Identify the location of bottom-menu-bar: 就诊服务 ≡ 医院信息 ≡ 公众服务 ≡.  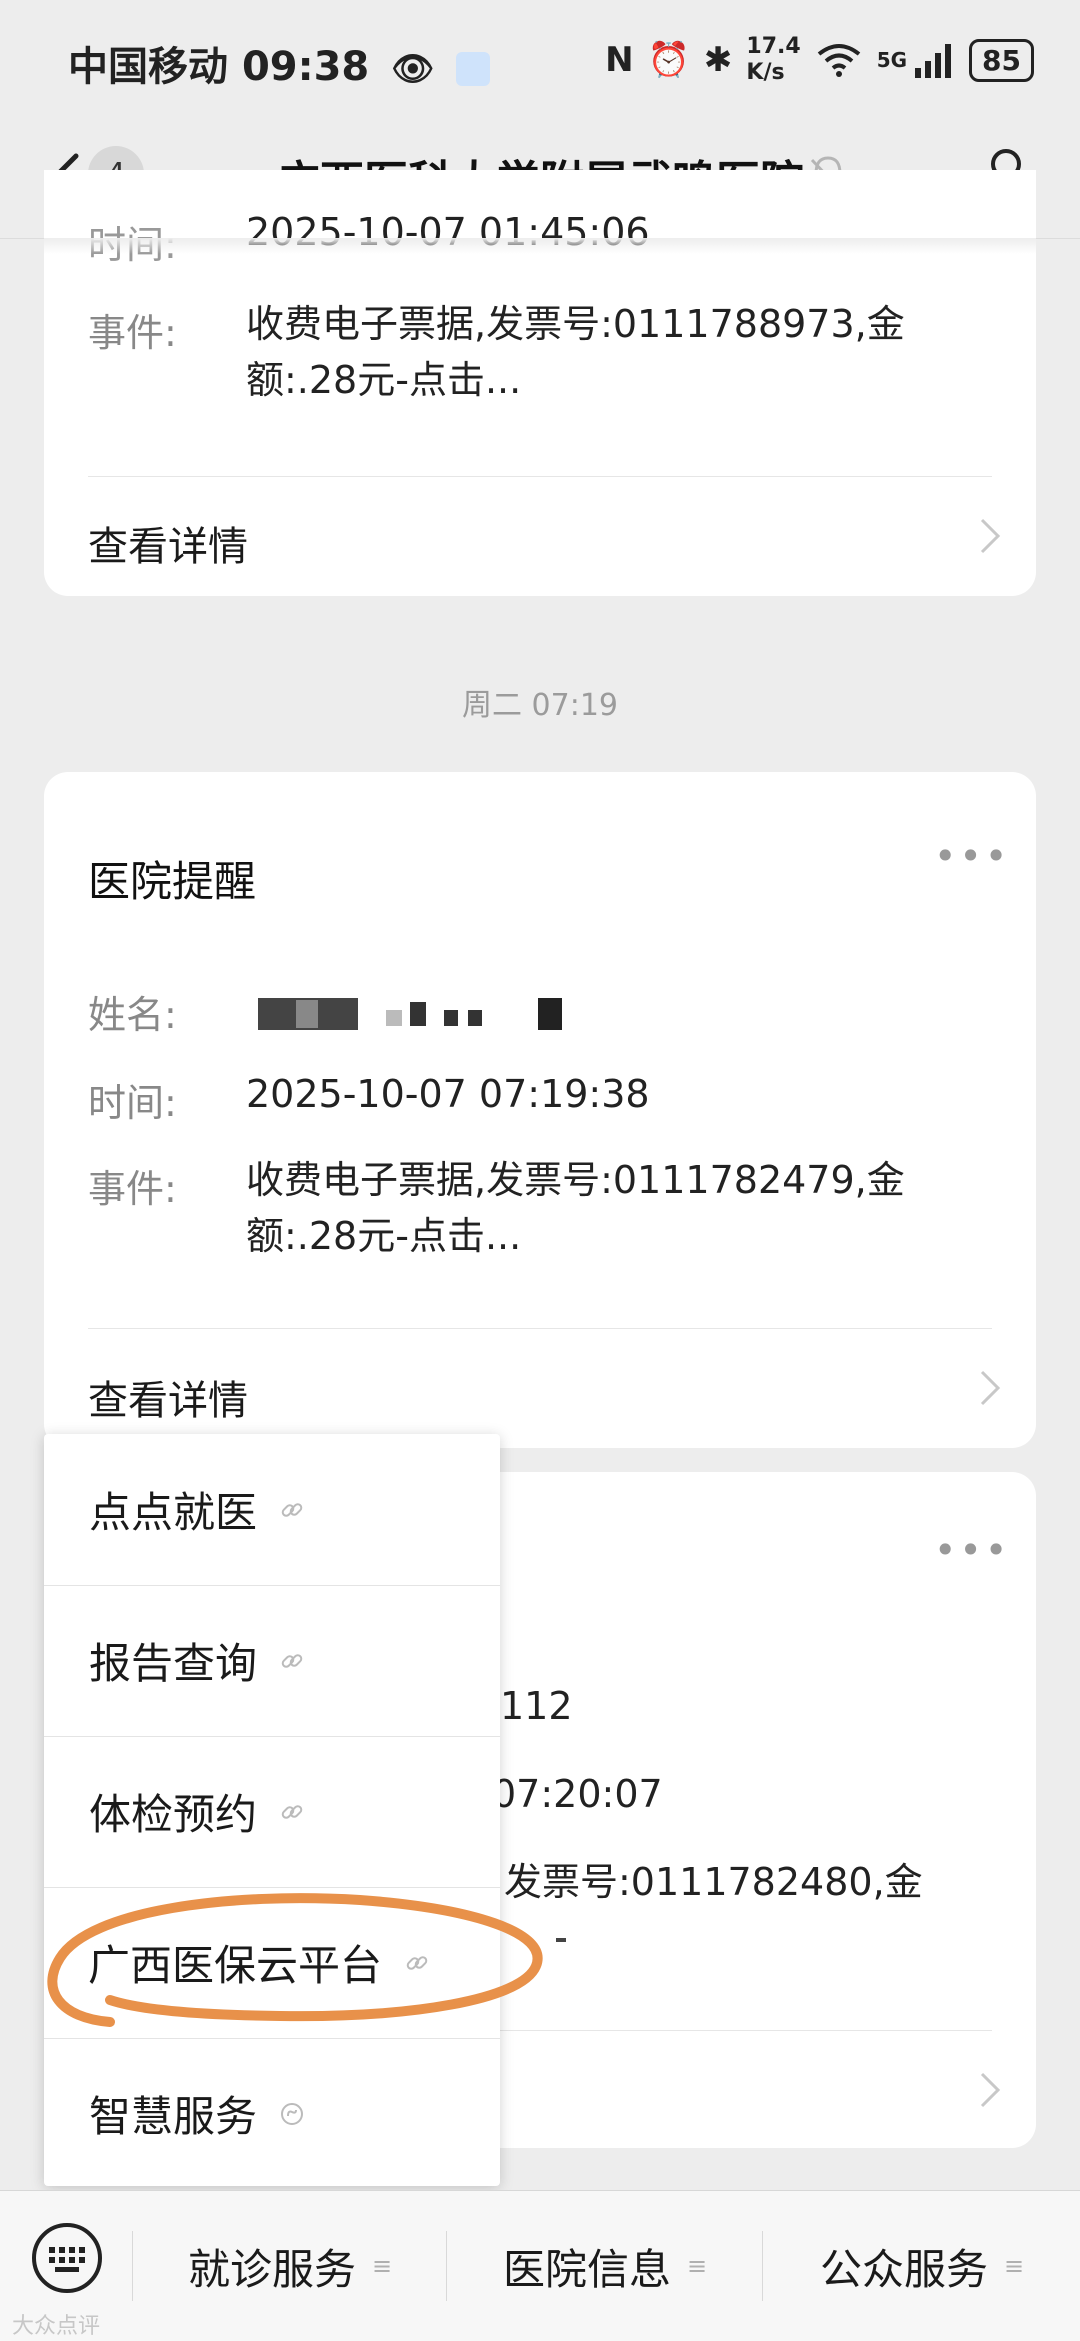
(540, 2265).